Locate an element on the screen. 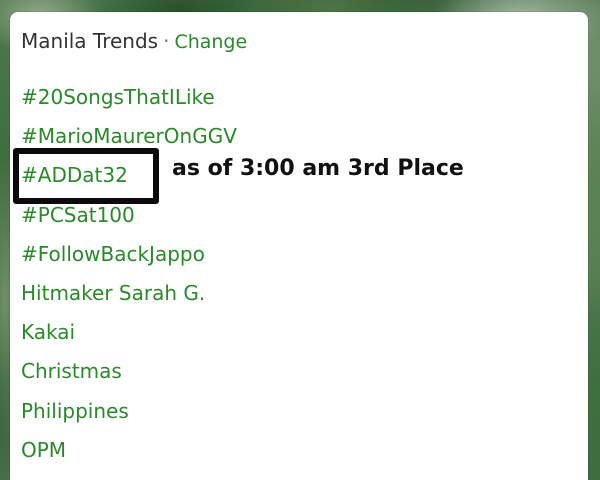 The width and height of the screenshot is (600, 480). trend-link-opm: OPM is located at coordinates (129, 450).